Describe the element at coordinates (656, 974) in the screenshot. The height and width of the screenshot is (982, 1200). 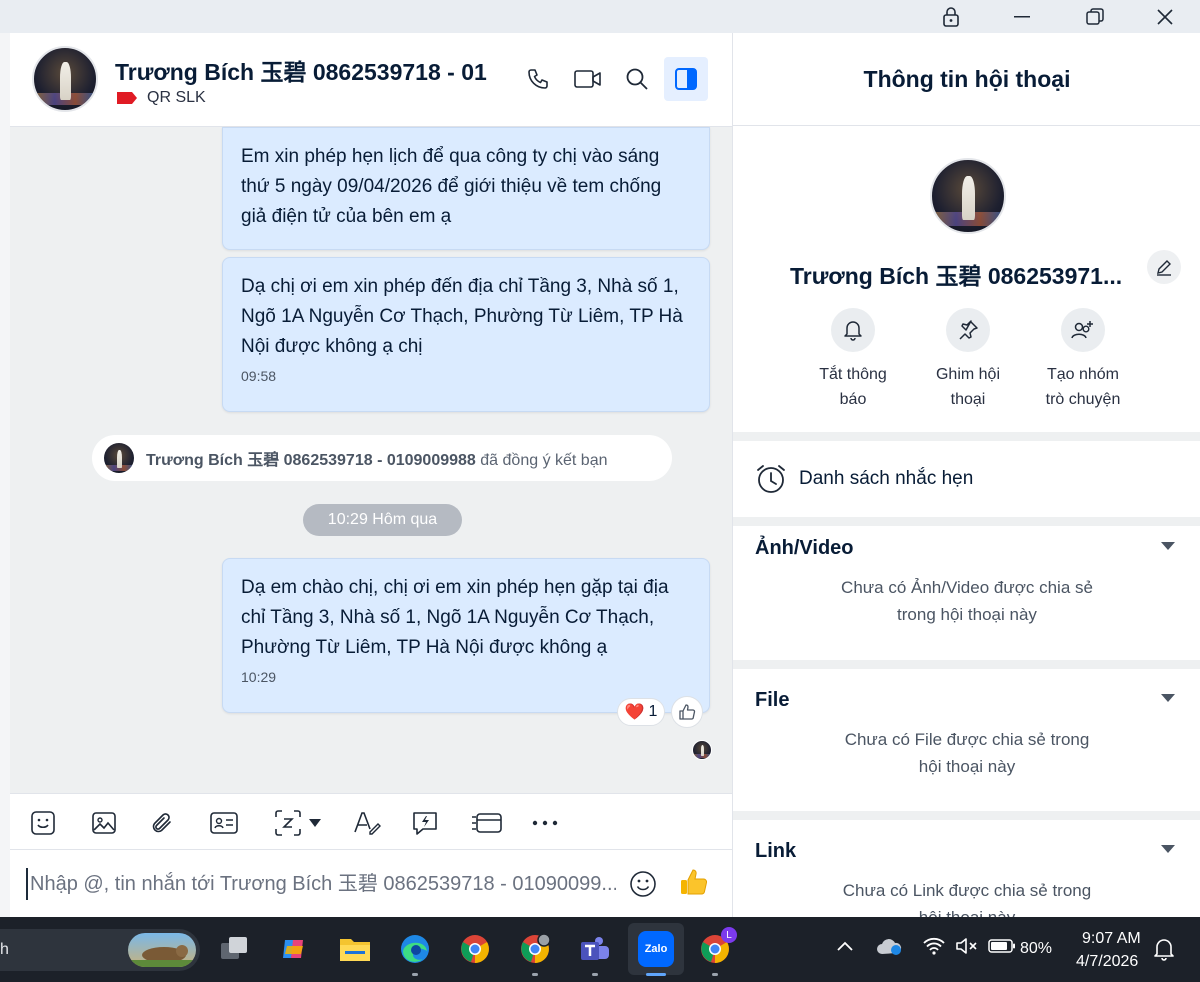
I see `active-indicator` at that location.